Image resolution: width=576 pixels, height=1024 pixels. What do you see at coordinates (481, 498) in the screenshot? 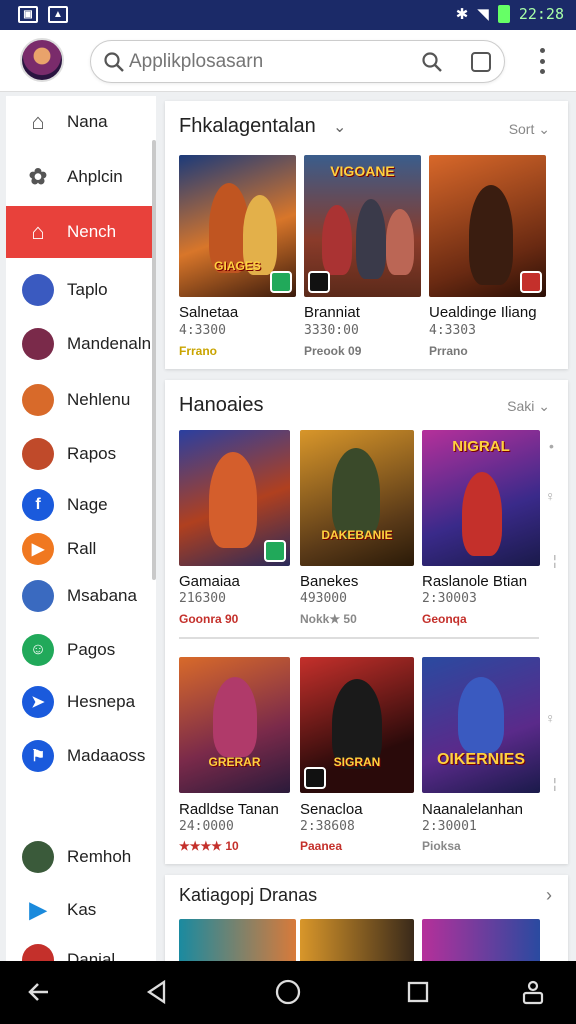
I see `game-thumbnail: NIGRAL` at bounding box center [481, 498].